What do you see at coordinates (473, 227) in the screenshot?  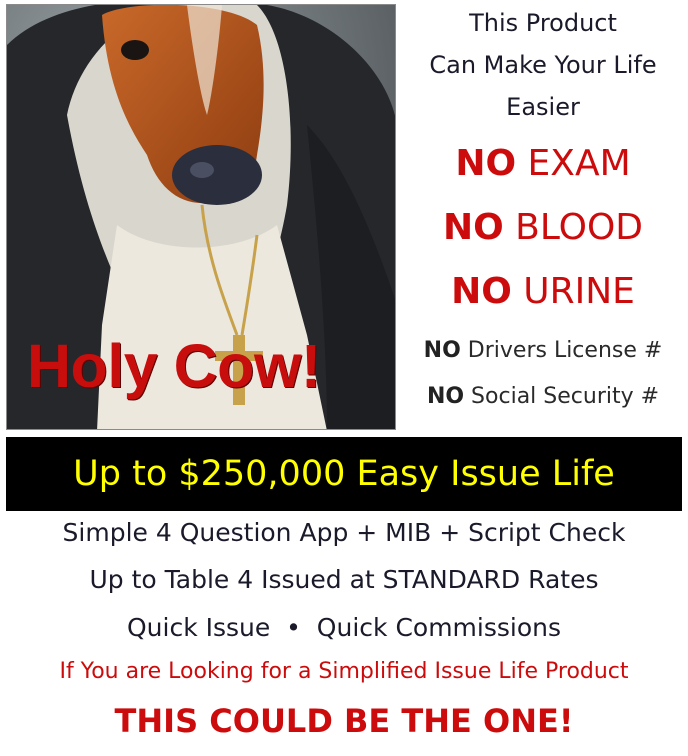 I see `no-blood-bold: NO` at bounding box center [473, 227].